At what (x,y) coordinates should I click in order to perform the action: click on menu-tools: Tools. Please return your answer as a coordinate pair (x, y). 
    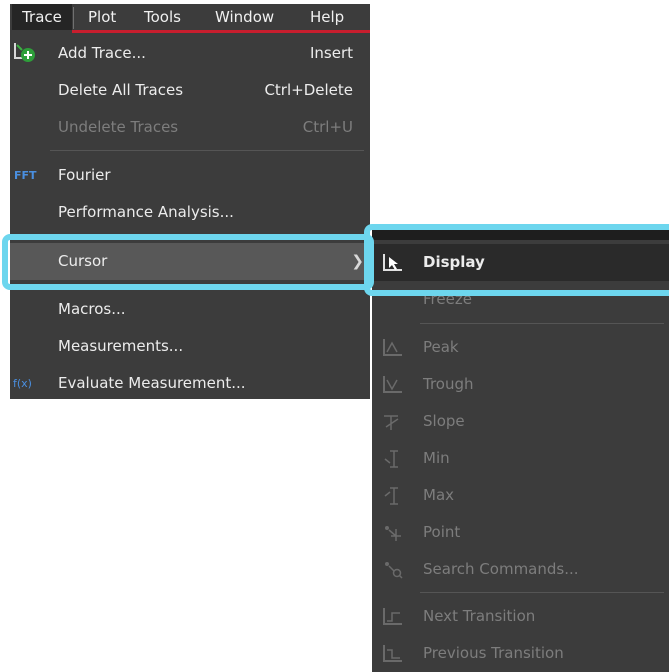
    Looking at the image, I should click on (162, 17).